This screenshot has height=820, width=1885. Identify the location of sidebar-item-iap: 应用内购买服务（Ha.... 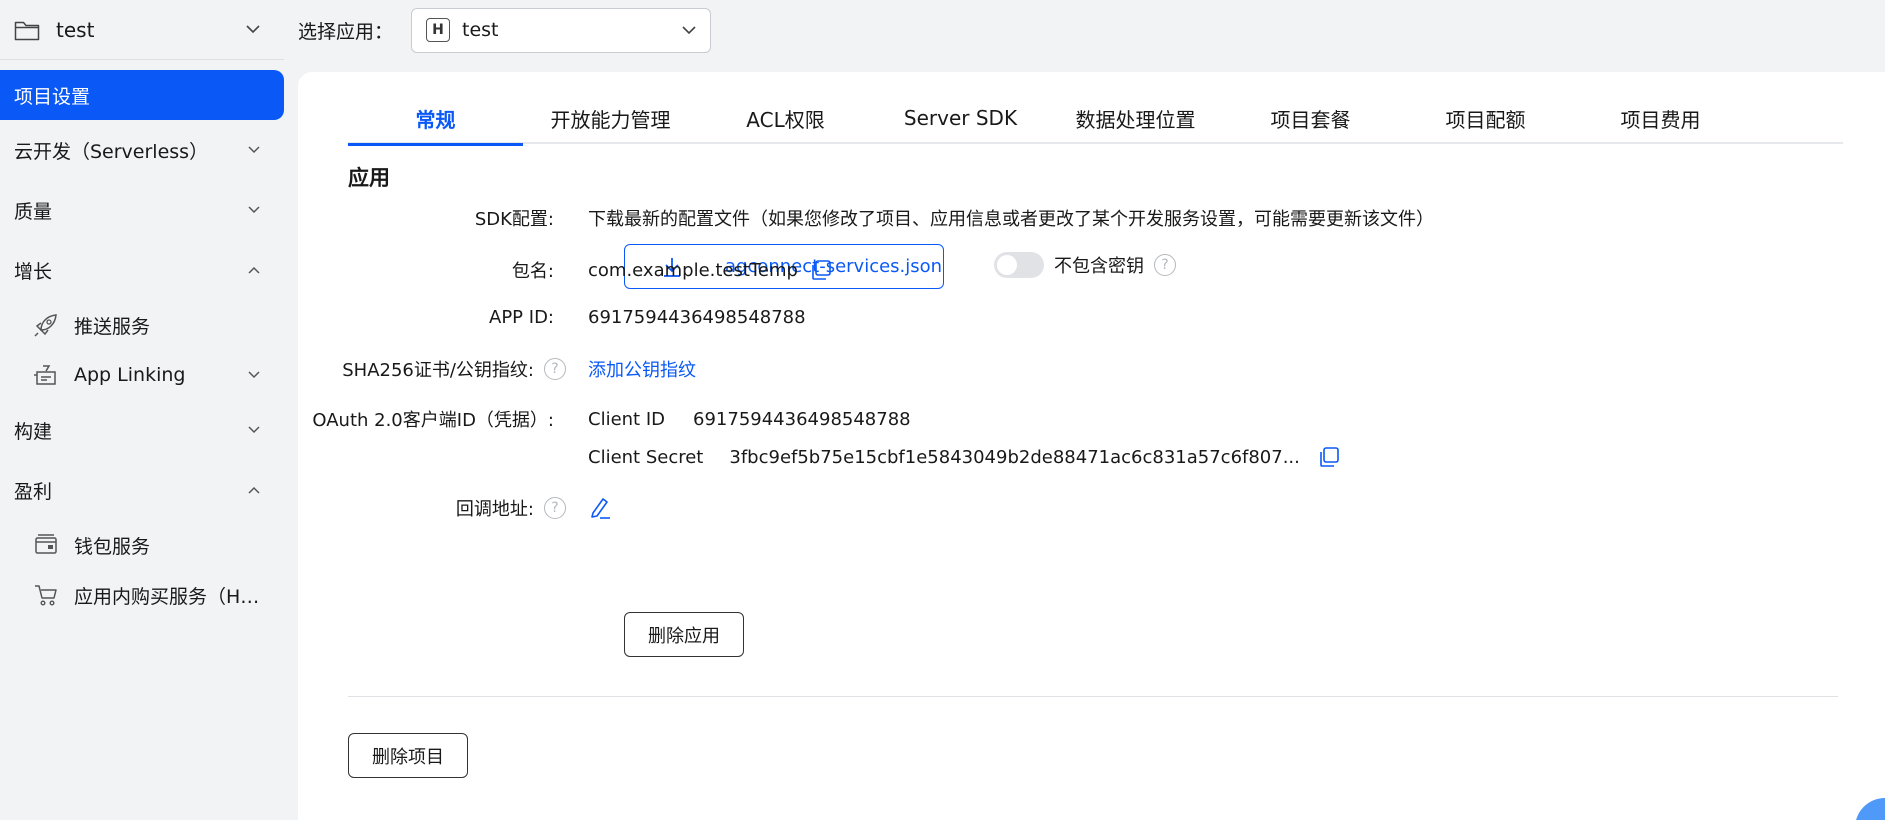
(142, 595).